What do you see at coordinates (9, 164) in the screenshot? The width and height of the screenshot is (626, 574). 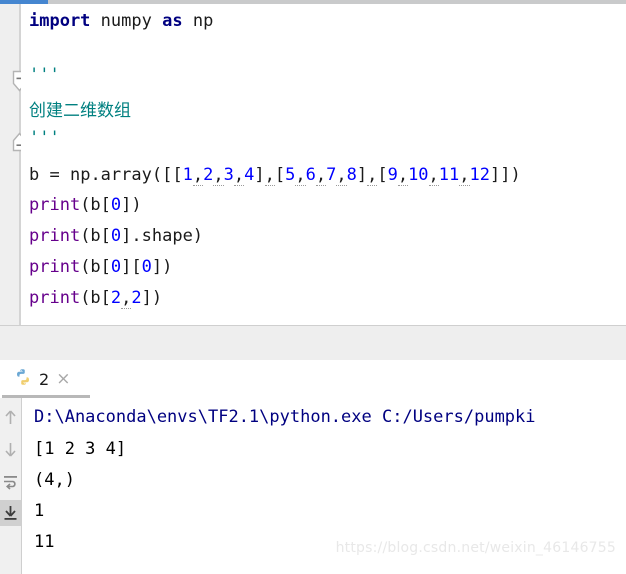 I see `editor-gutter` at bounding box center [9, 164].